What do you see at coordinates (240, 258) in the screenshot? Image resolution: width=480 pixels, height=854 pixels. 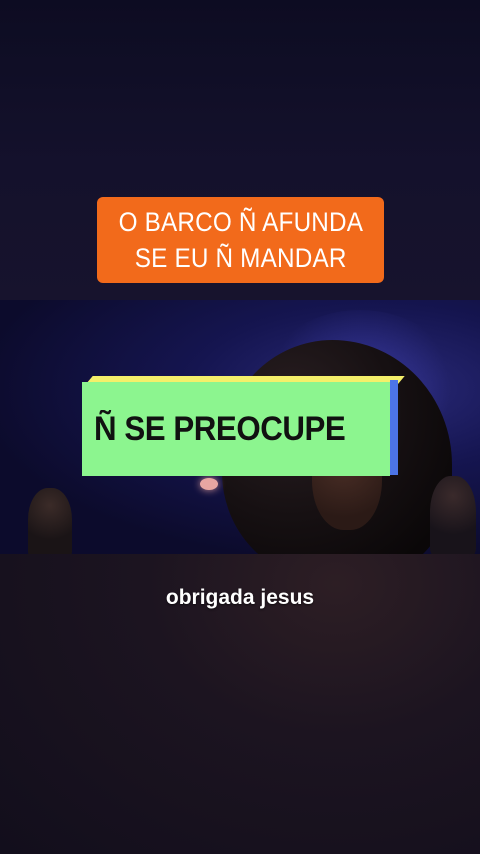 I see `top-caption-line-2: SE EU Ñ MANDAR` at bounding box center [240, 258].